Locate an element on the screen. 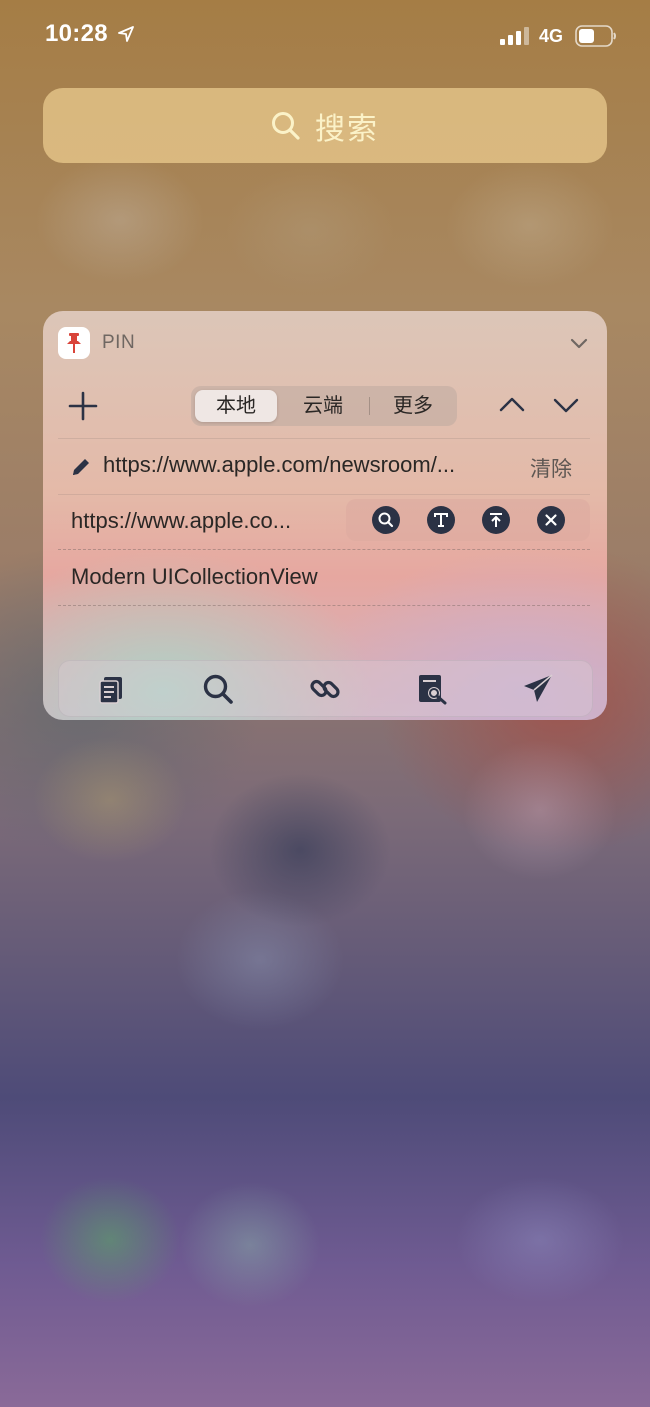  chevron-up-icon is located at coordinates (512, 405).